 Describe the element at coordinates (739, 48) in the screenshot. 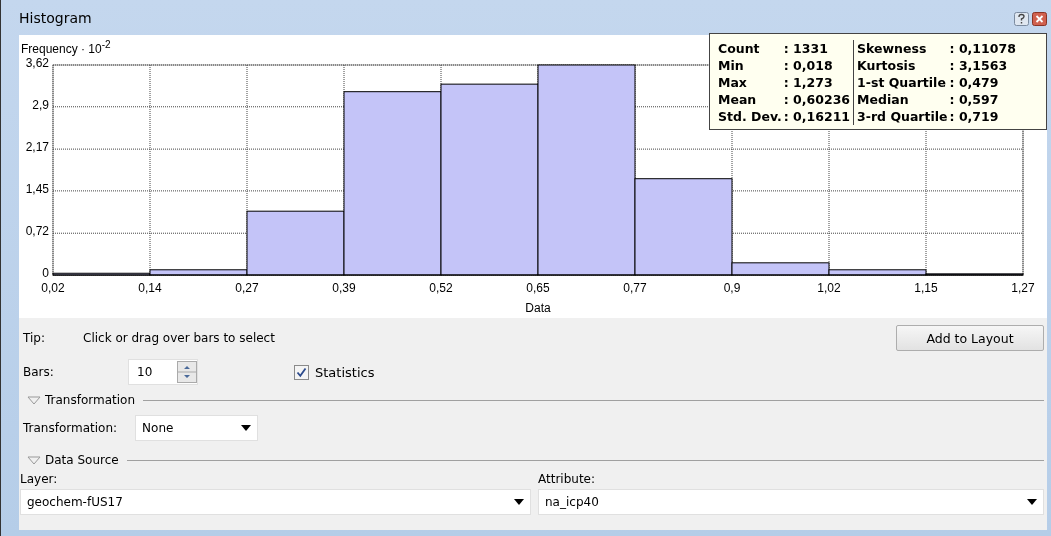

I see `stat-label: Count` at that location.